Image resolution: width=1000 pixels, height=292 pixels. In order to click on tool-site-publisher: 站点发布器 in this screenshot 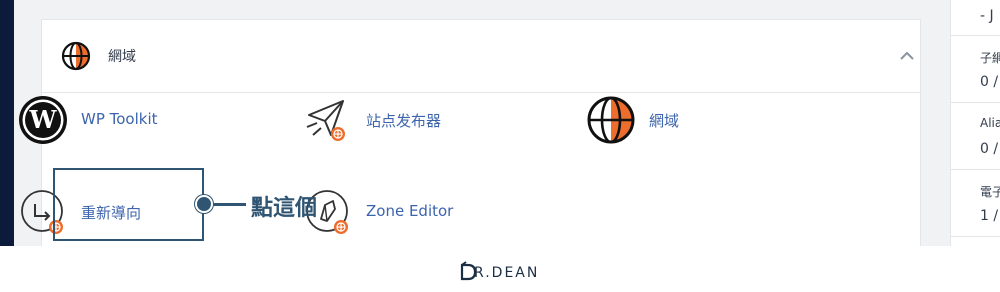, I will do `click(398, 120)`.